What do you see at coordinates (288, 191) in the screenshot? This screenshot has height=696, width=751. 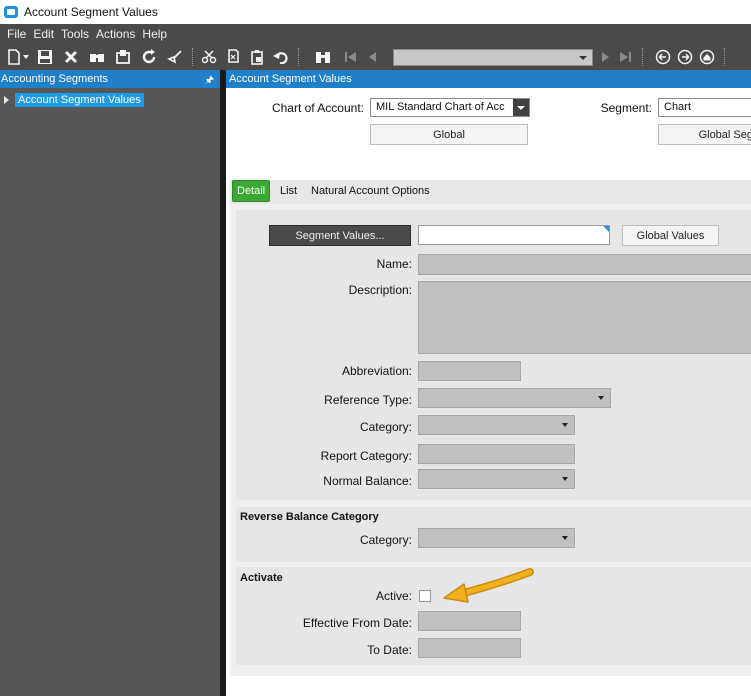 I see `tab-list: List` at bounding box center [288, 191].